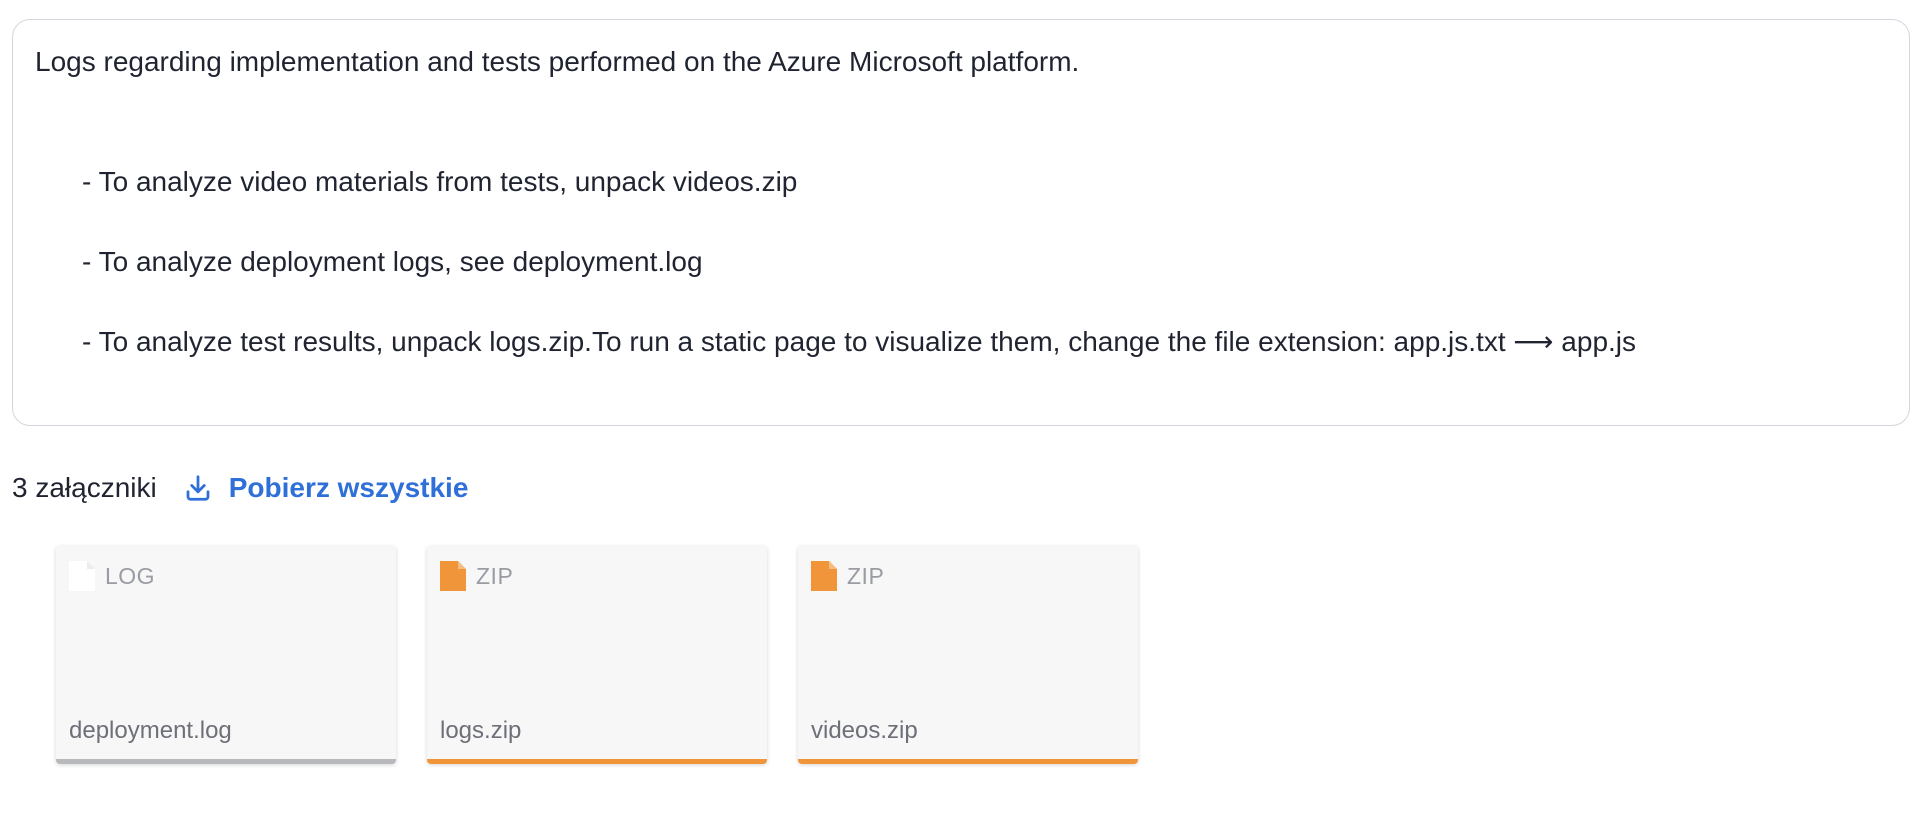 This screenshot has height=834, width=1926. I want to click on file-icon, so click(82, 576).